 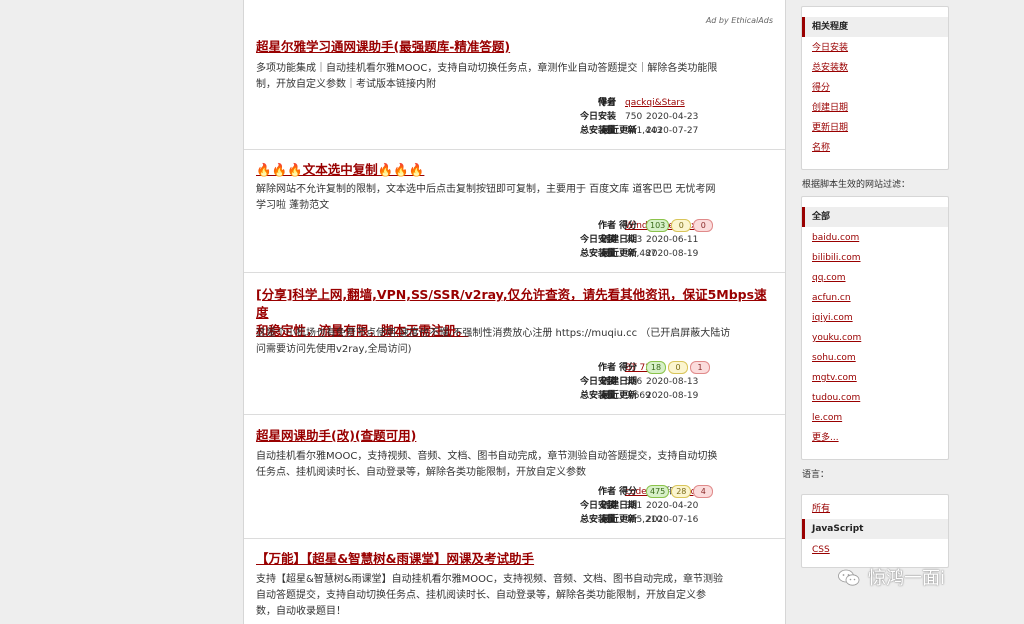 What do you see at coordinates (821, 550) in the screenshot?
I see `language-filter-css: CSS` at bounding box center [821, 550].